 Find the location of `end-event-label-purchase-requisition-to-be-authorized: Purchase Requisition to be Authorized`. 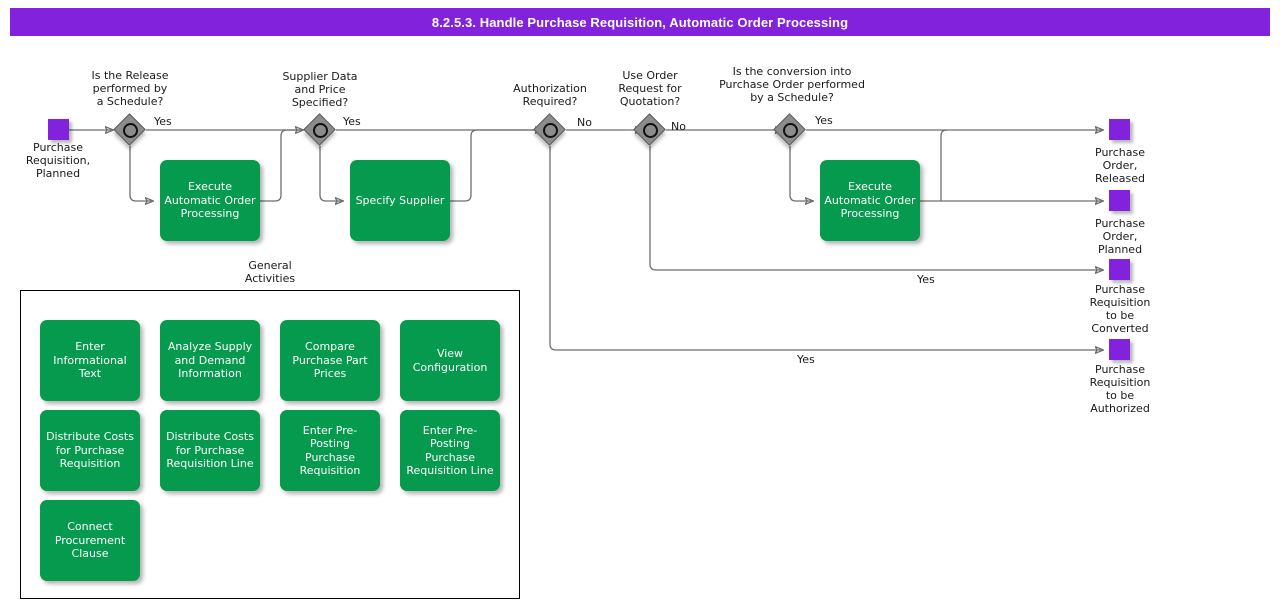

end-event-label-purchase-requisition-to-be-authorized: Purchase Requisition to be Authorized is located at coordinates (1120, 389).